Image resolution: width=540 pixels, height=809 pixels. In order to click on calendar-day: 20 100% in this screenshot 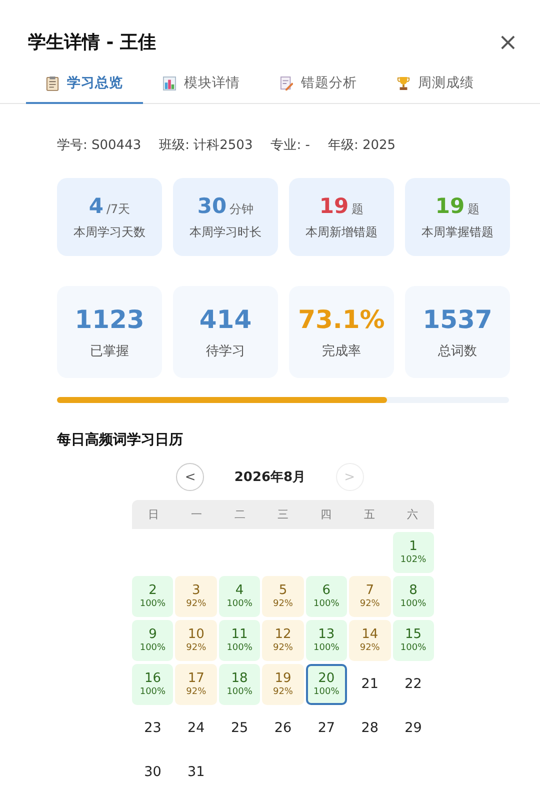, I will do `click(327, 684)`.